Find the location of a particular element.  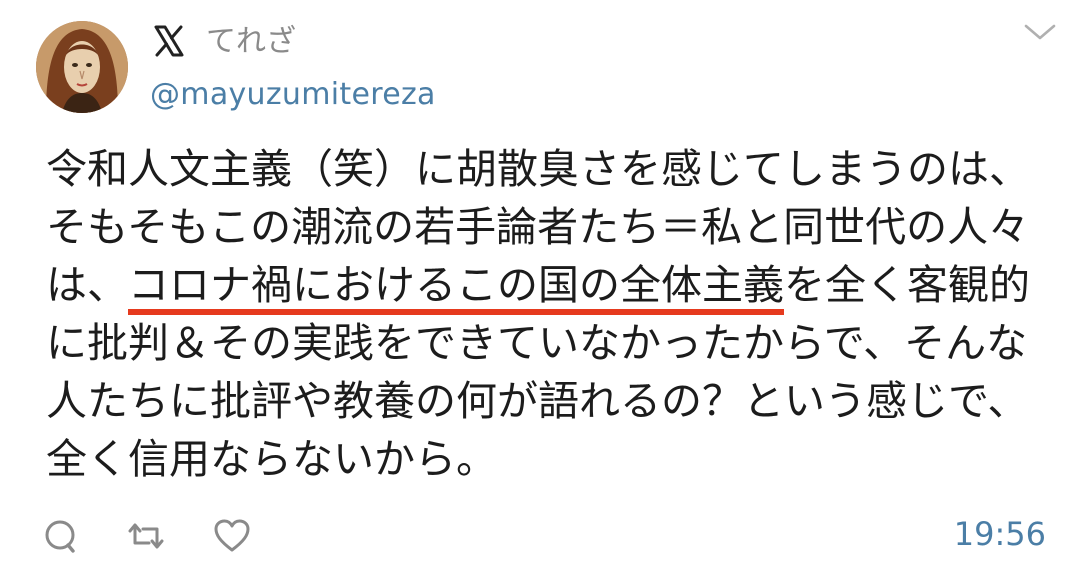

author-name: てれざ is located at coordinates (251, 42).